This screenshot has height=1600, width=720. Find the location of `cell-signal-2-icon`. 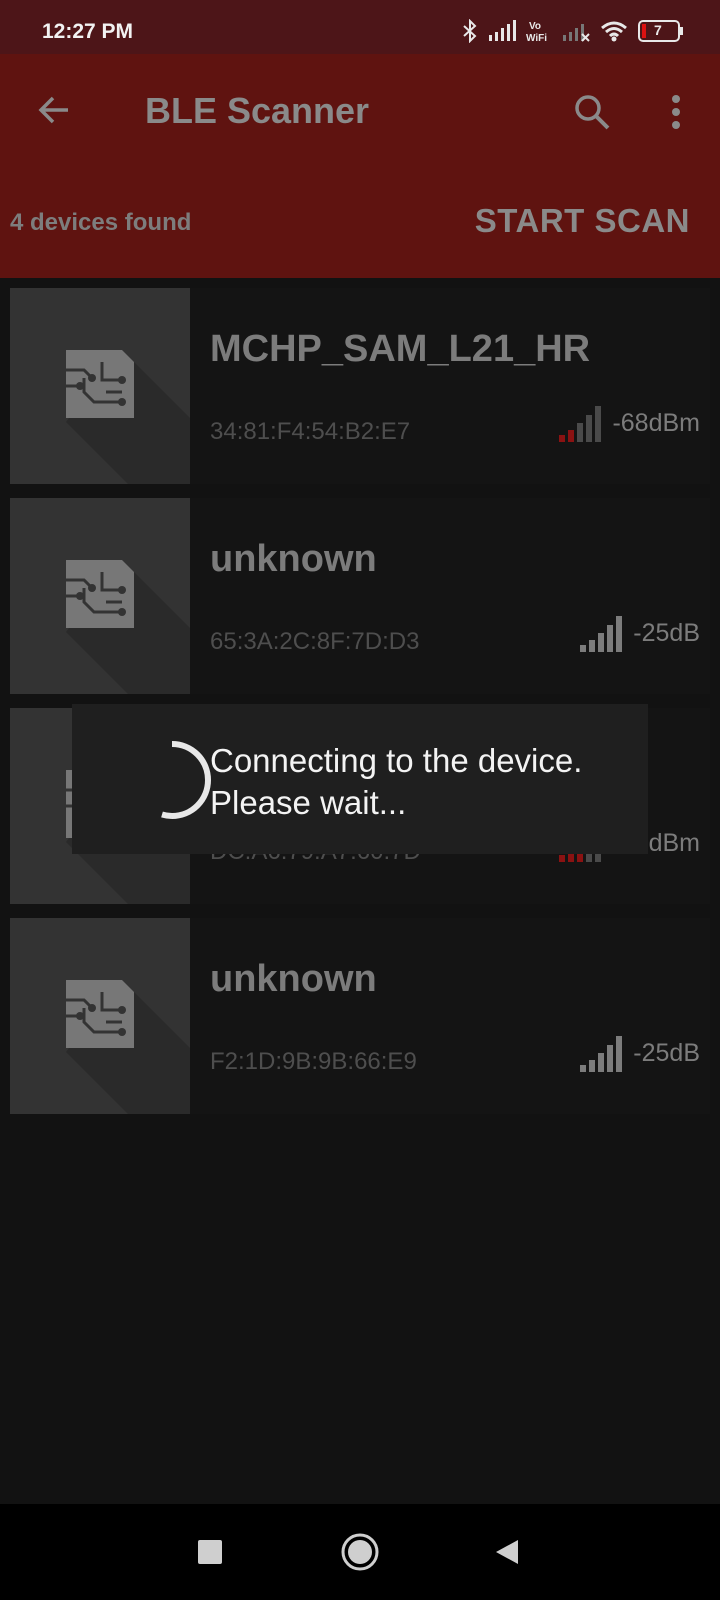

cell-signal-2-icon is located at coordinates (576, 31).